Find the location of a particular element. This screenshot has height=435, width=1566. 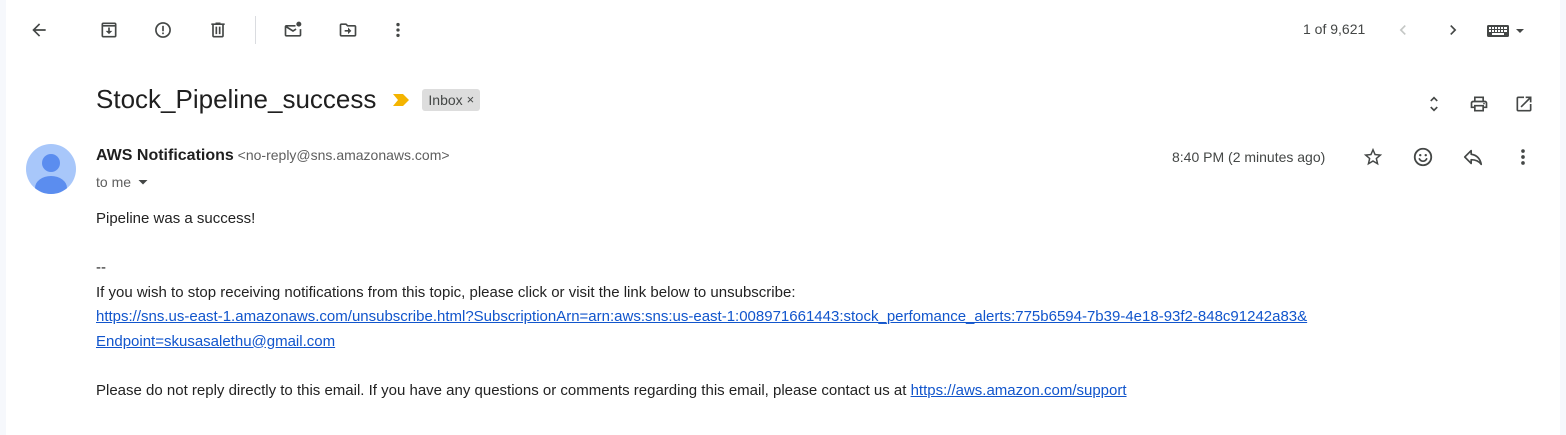

input-tools-button is located at coordinates (1506, 31).